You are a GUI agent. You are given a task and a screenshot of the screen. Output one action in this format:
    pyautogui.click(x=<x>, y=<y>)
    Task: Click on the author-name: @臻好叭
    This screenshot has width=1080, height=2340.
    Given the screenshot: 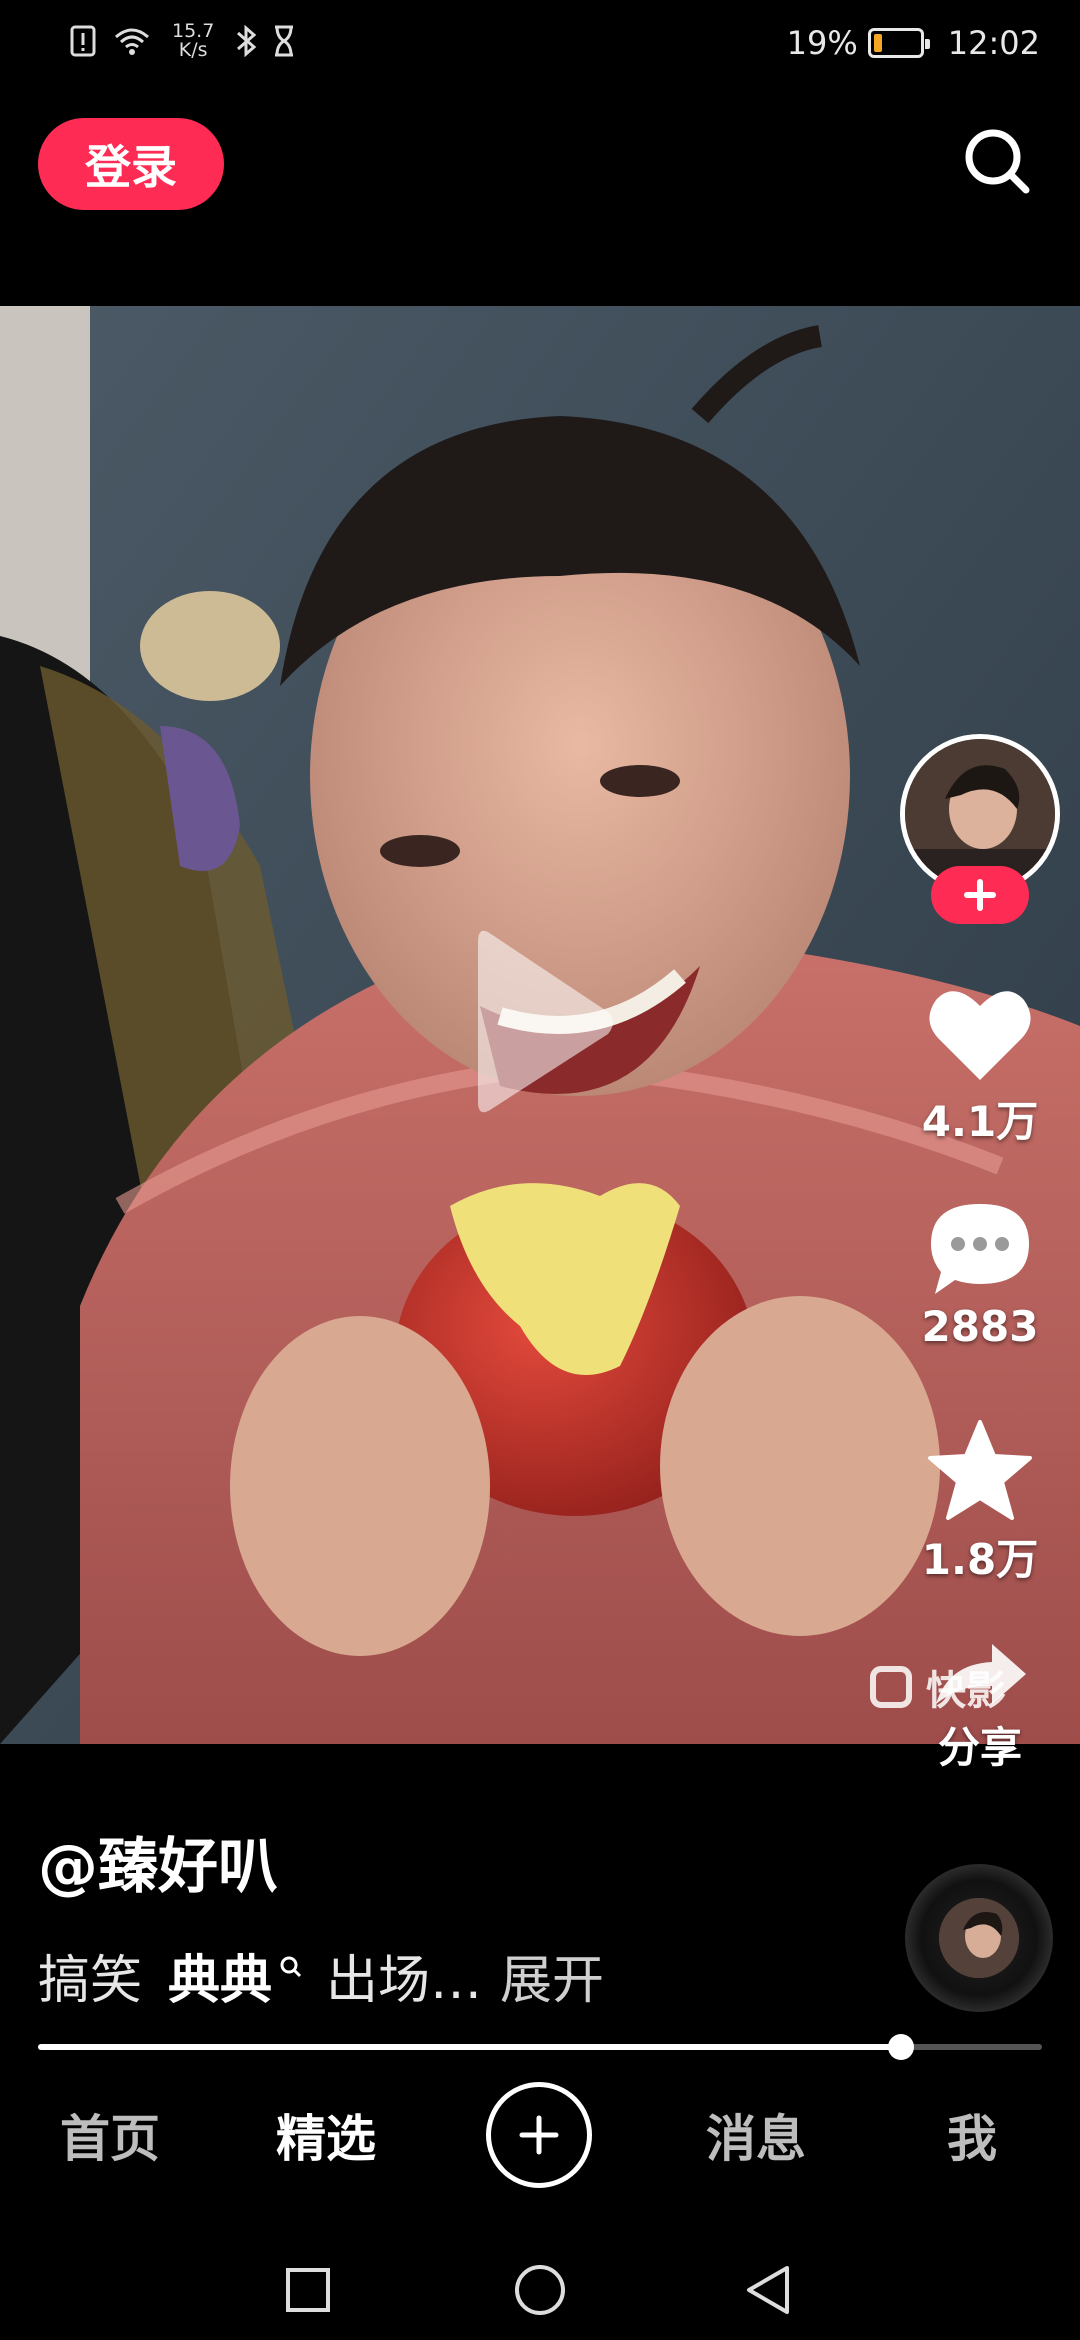 What is the action you would take?
    pyautogui.click(x=158, y=1861)
    